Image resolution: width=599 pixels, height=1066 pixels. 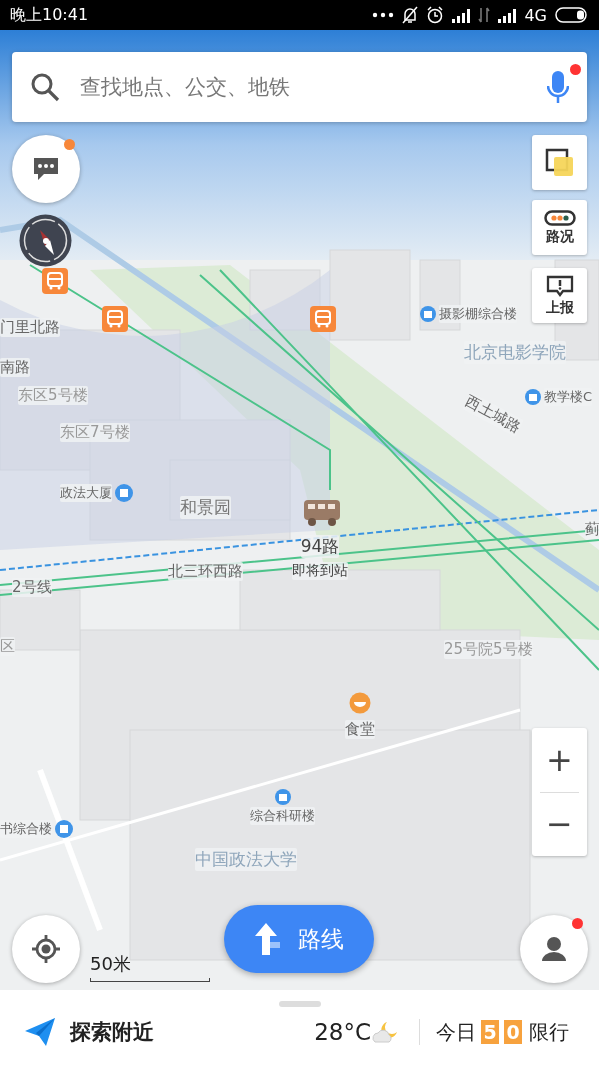 I want to click on search-icon, so click(x=45, y=87).